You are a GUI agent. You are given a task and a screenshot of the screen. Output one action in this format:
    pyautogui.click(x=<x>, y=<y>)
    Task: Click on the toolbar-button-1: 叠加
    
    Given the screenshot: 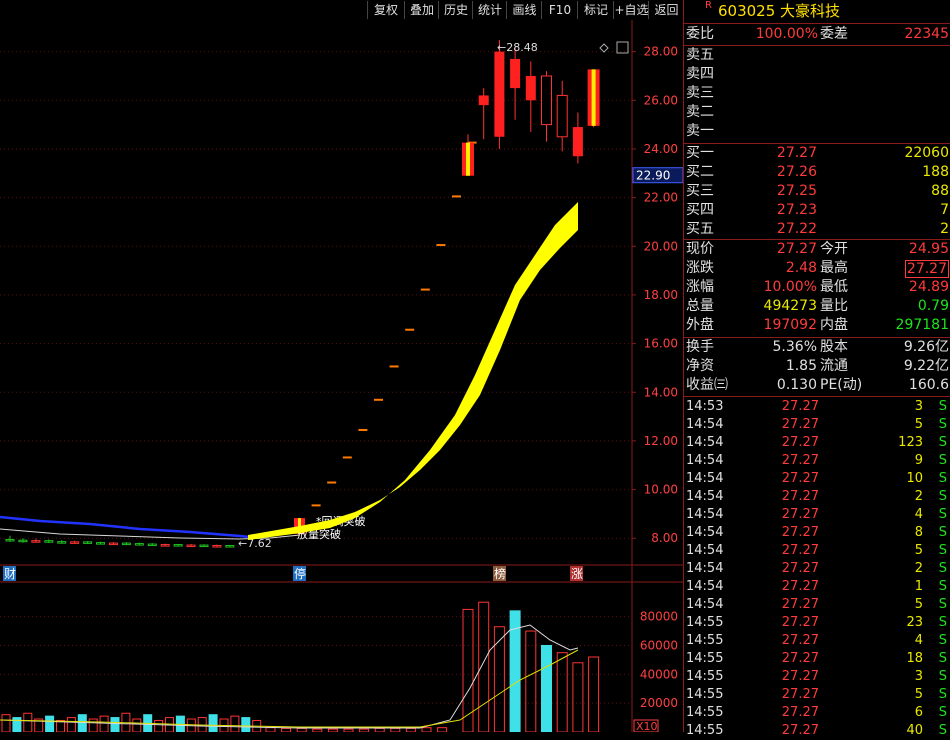 What is the action you would take?
    pyautogui.click(x=421, y=10)
    